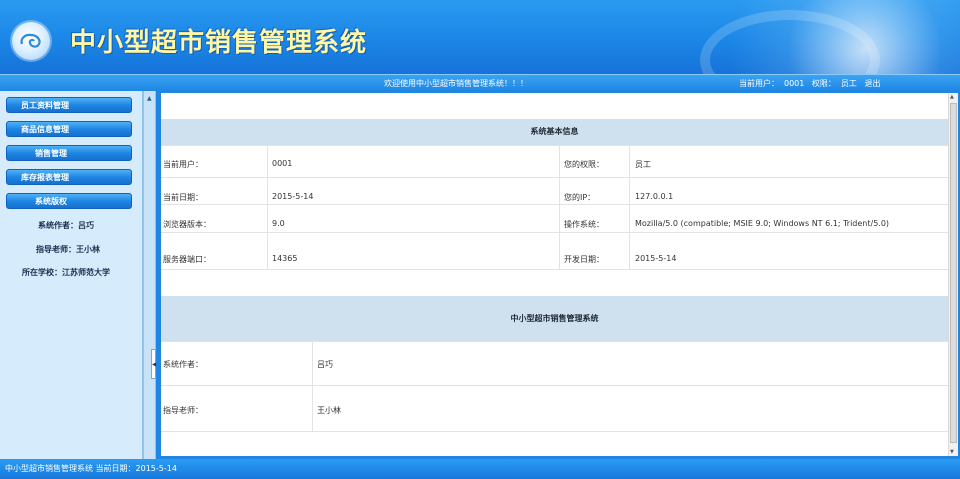 The width and height of the screenshot is (960, 479). I want to click on sidebar-item-products: 商品信息管理, so click(69, 129).